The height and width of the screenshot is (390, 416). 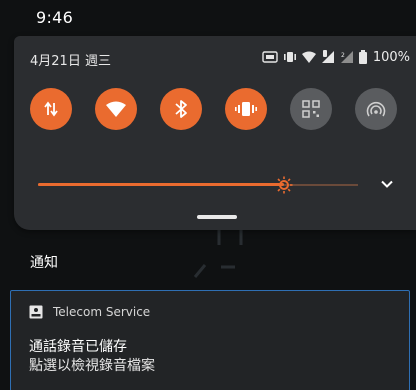 I want to click on quick-settings-date: 4月21日 週三, so click(x=70, y=59).